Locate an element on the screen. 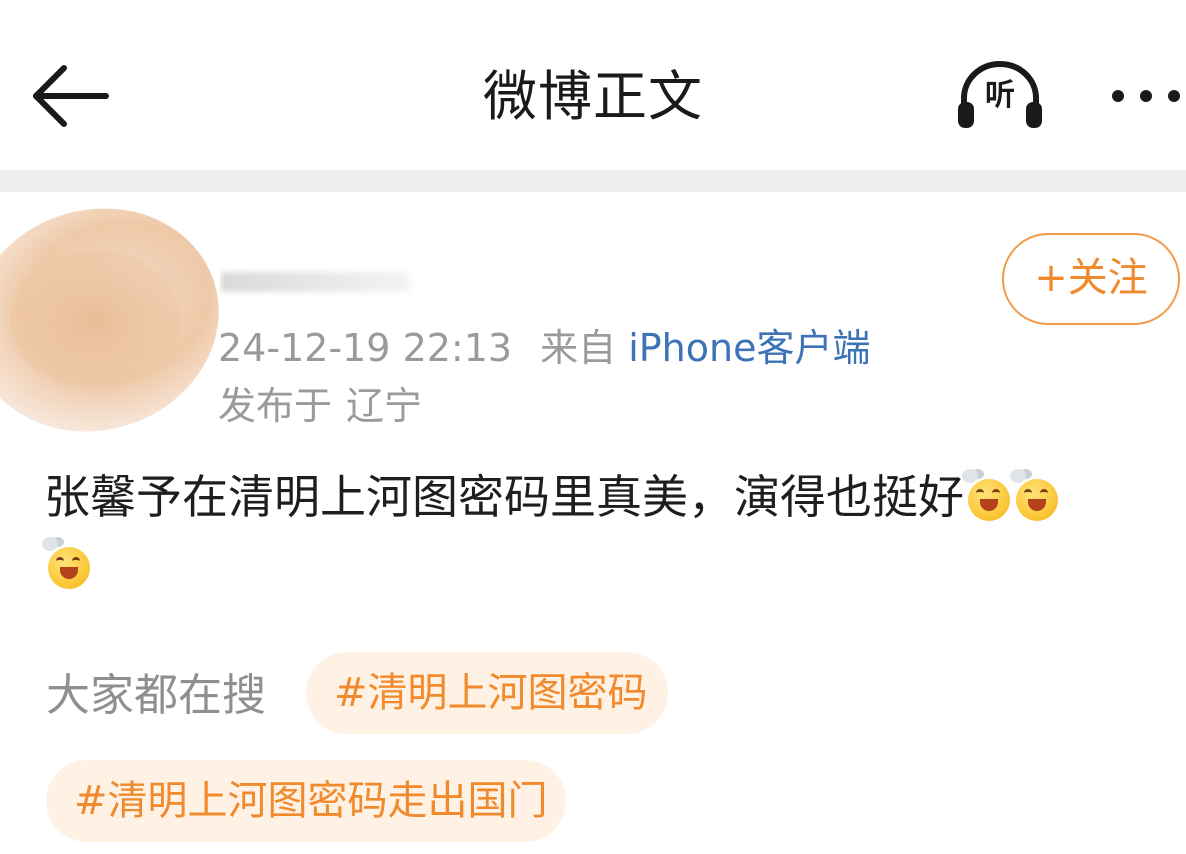 The width and height of the screenshot is (1186, 854). location-name: 辽宁 is located at coordinates (384, 406).